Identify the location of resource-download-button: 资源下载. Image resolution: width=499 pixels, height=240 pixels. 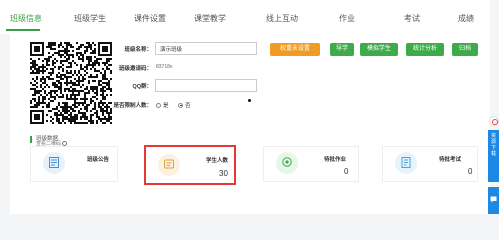
(493, 156).